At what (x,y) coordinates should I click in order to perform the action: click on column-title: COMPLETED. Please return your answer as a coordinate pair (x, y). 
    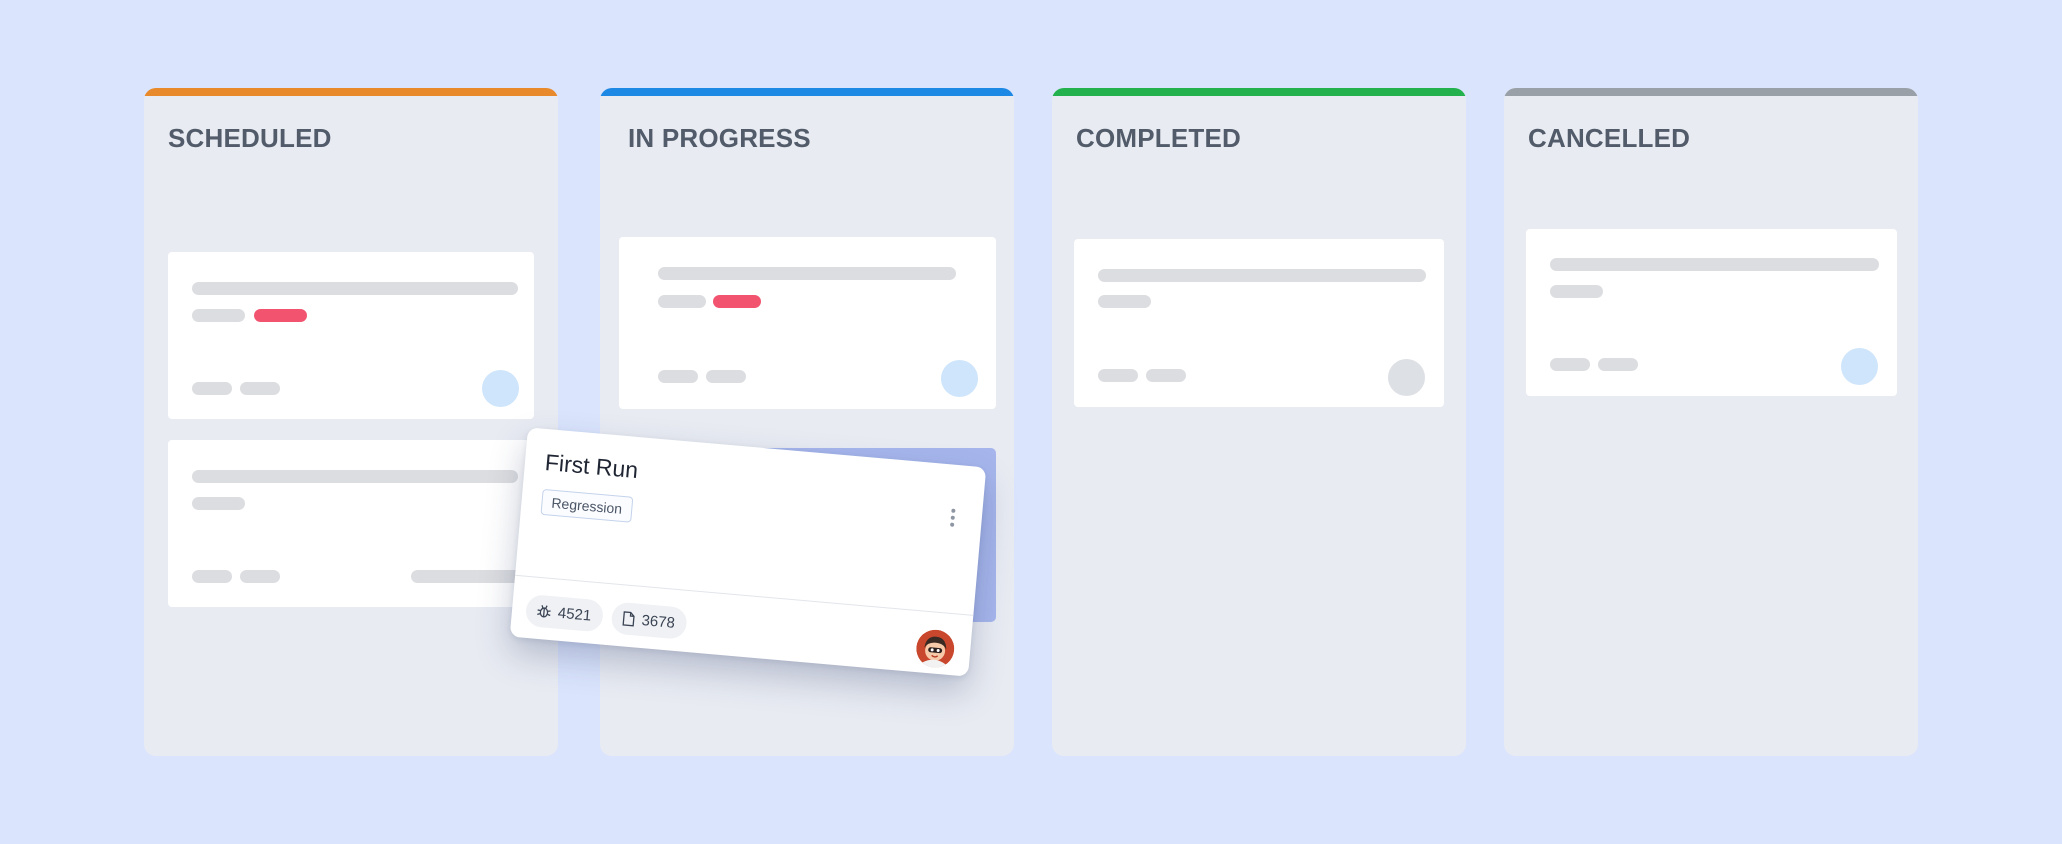
    Looking at the image, I should click on (1159, 138).